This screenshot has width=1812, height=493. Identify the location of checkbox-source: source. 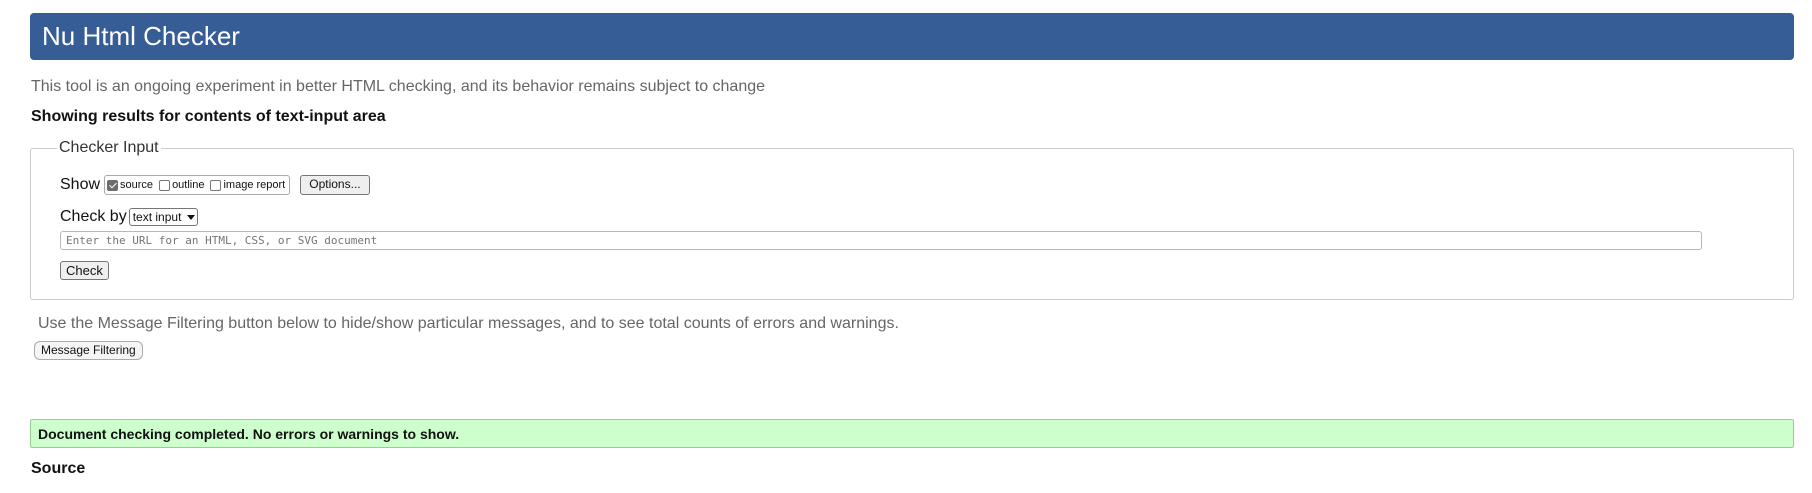
(130, 185).